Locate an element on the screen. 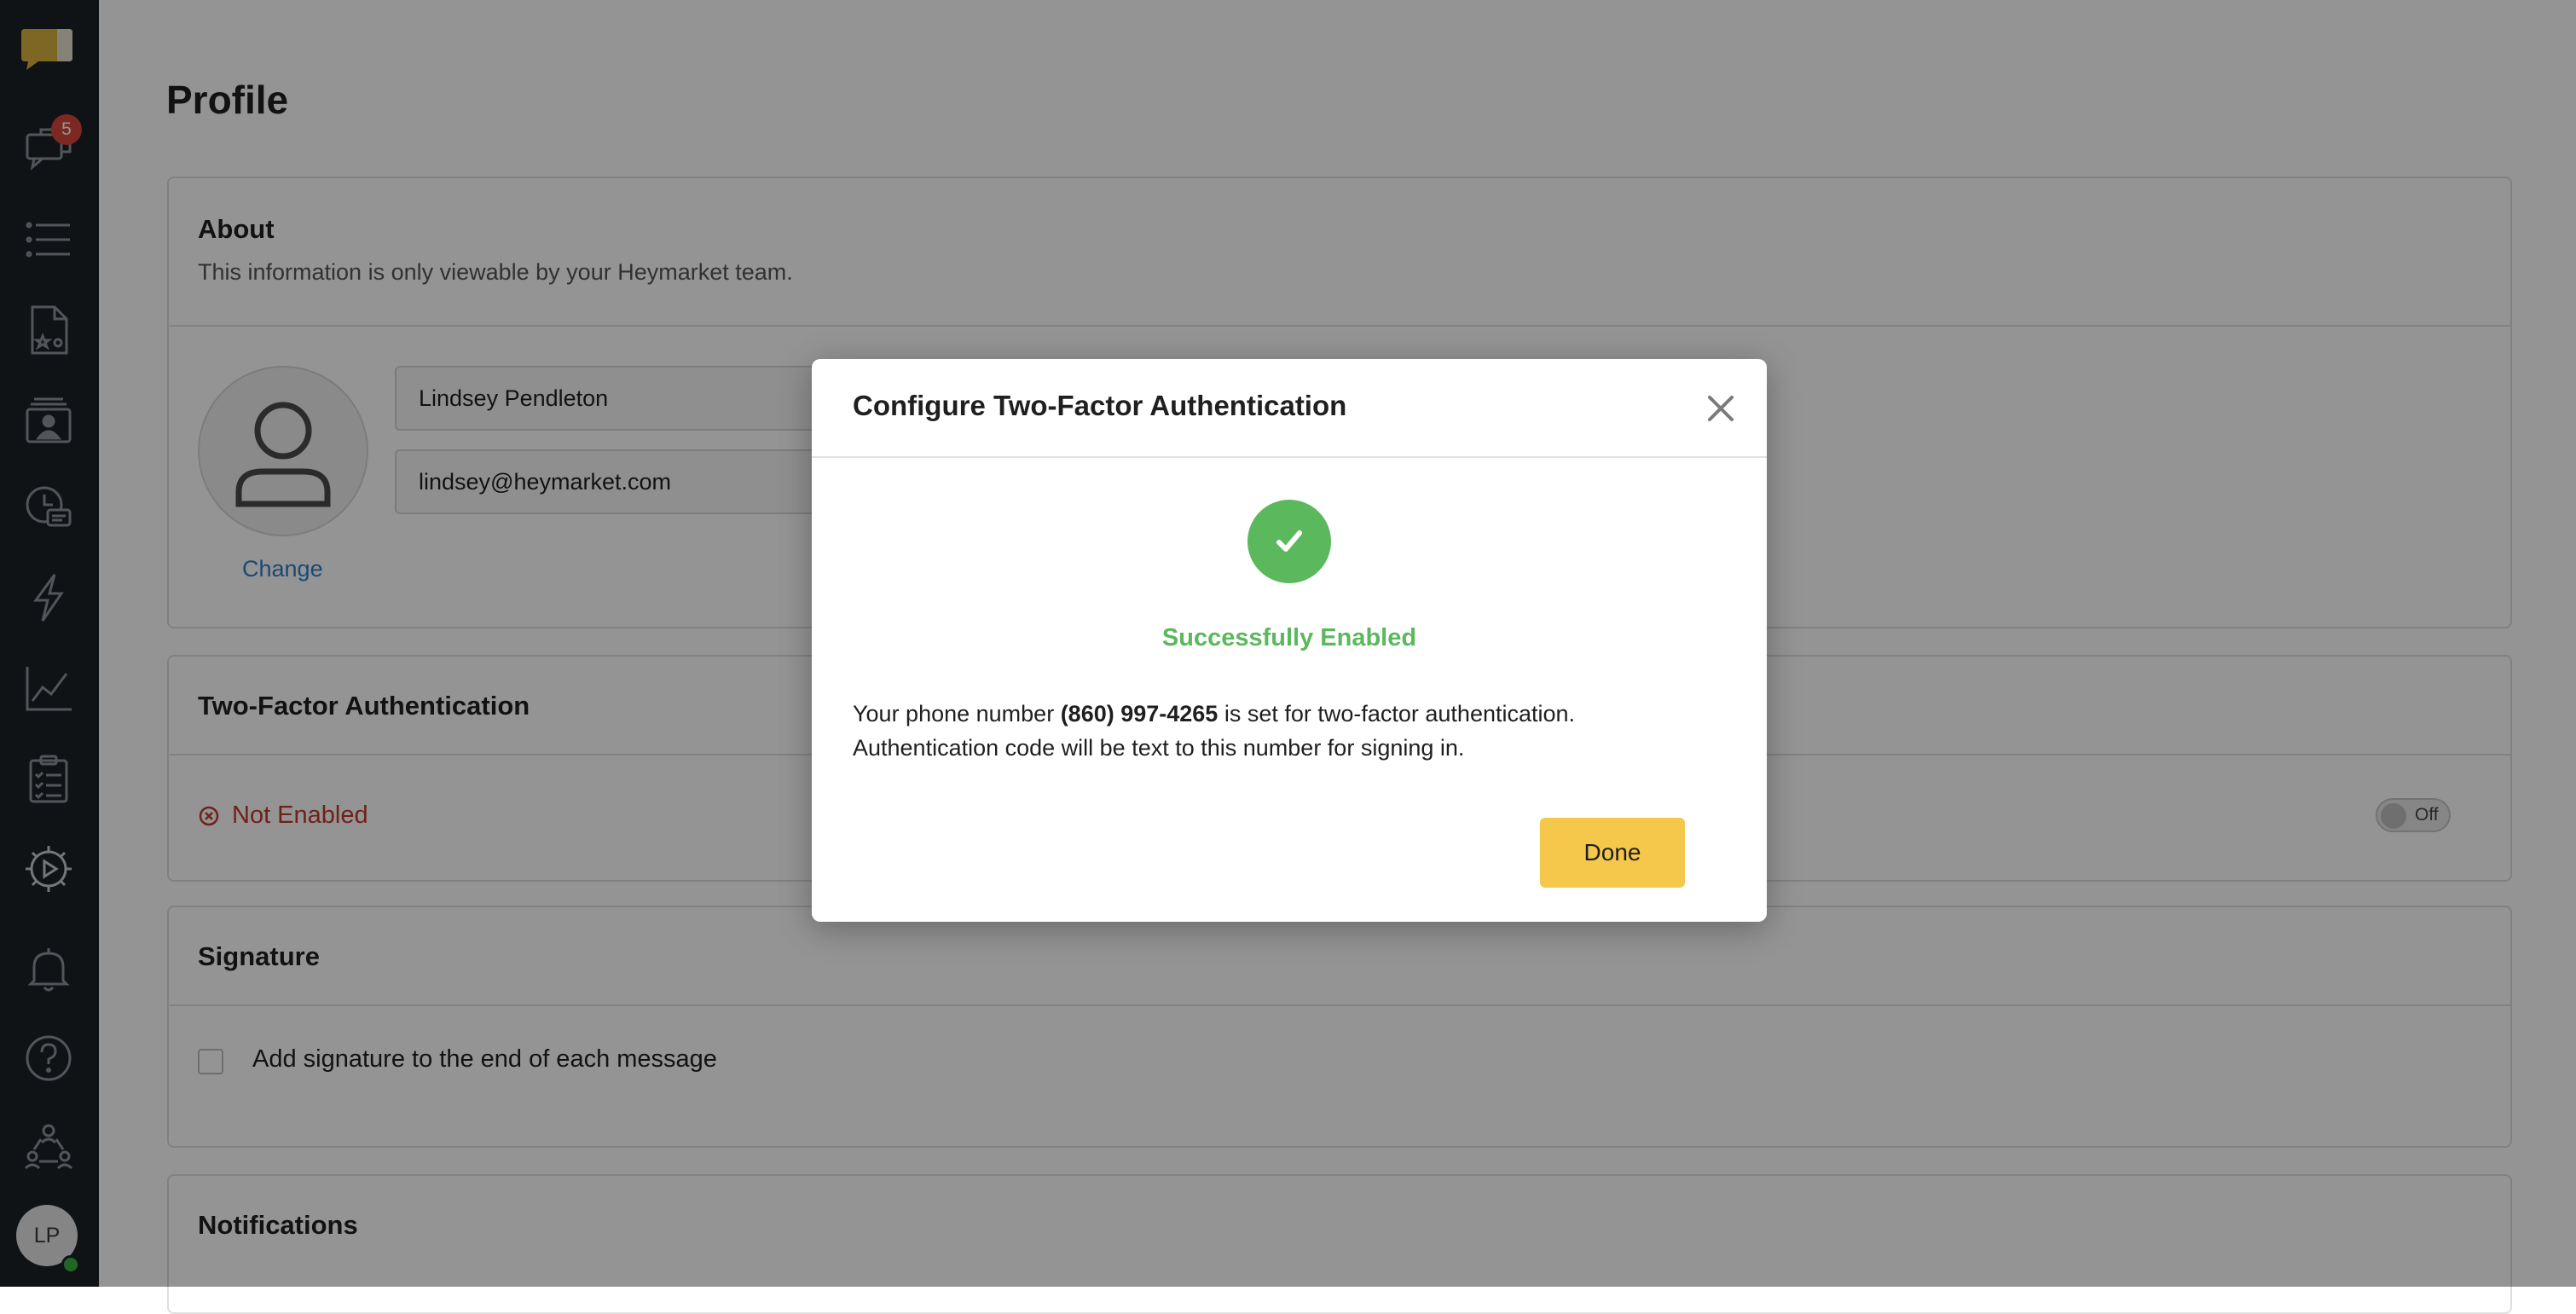  close-icon is located at coordinates (1721, 409).